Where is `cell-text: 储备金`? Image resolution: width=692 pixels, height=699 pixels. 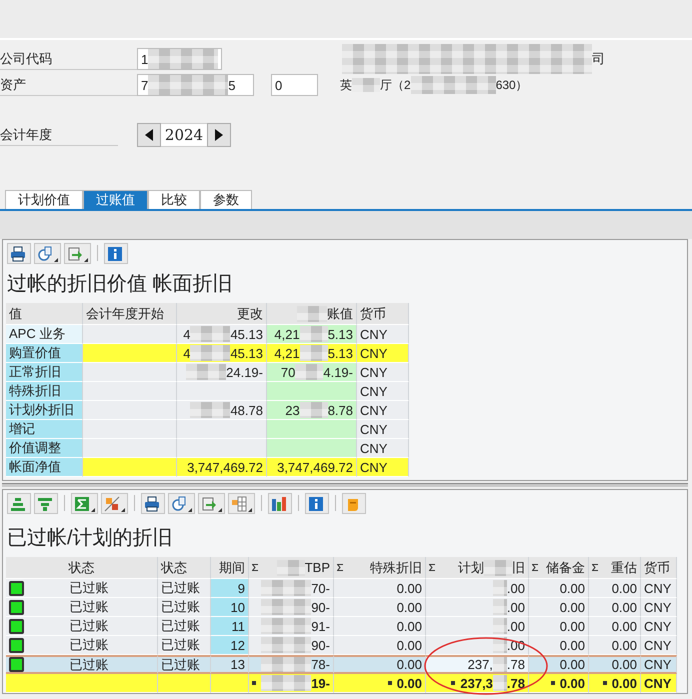
cell-text: 储备金 is located at coordinates (565, 567).